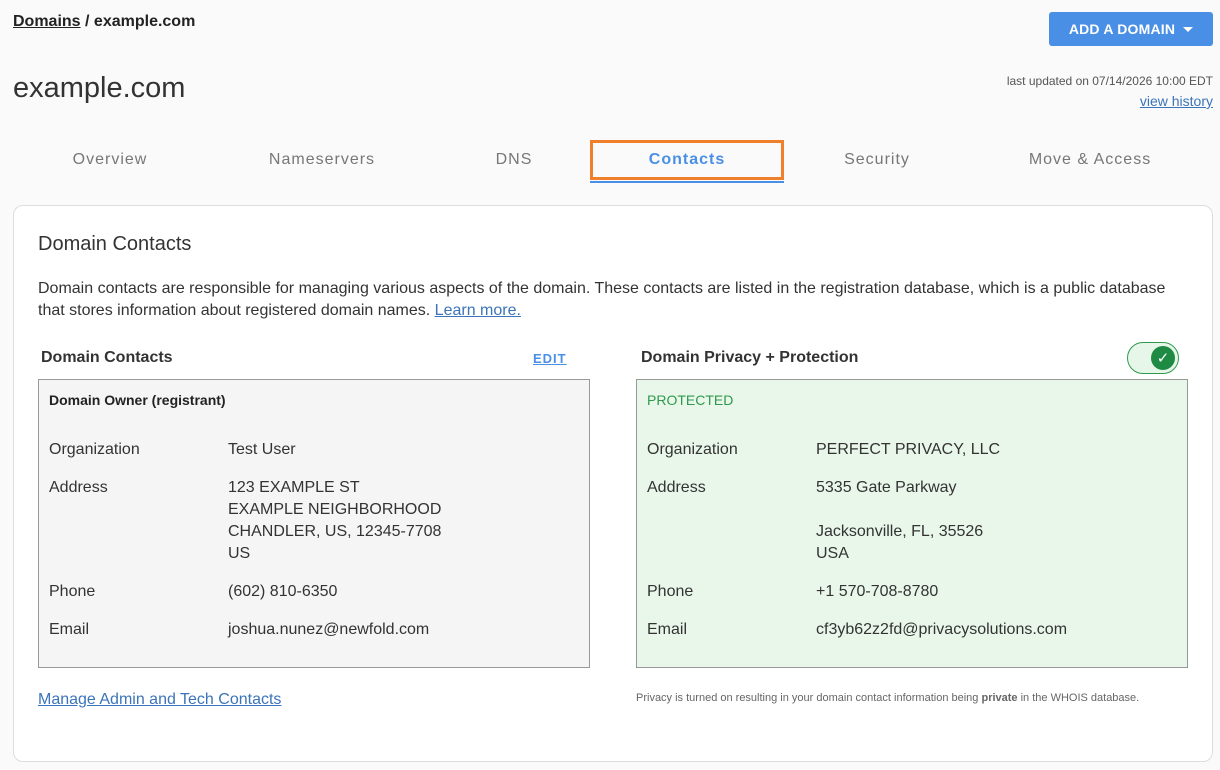 The image size is (1220, 770). Describe the element at coordinates (514, 160) in the screenshot. I see `tab-dns: DNS` at that location.